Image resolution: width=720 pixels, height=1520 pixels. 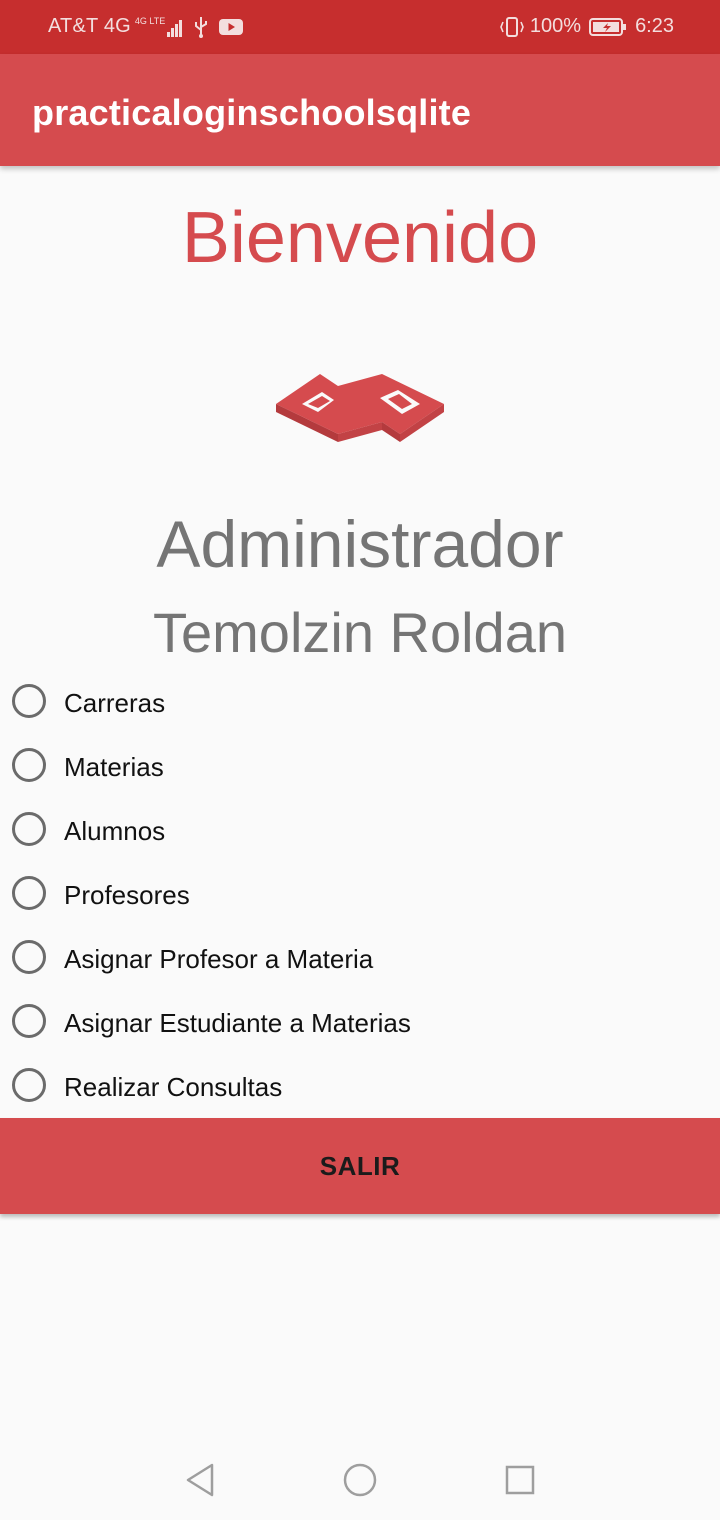 What do you see at coordinates (360, 27) in the screenshot?
I see `status-bar: AT&T 4G 4G LTE 100% 6:23` at bounding box center [360, 27].